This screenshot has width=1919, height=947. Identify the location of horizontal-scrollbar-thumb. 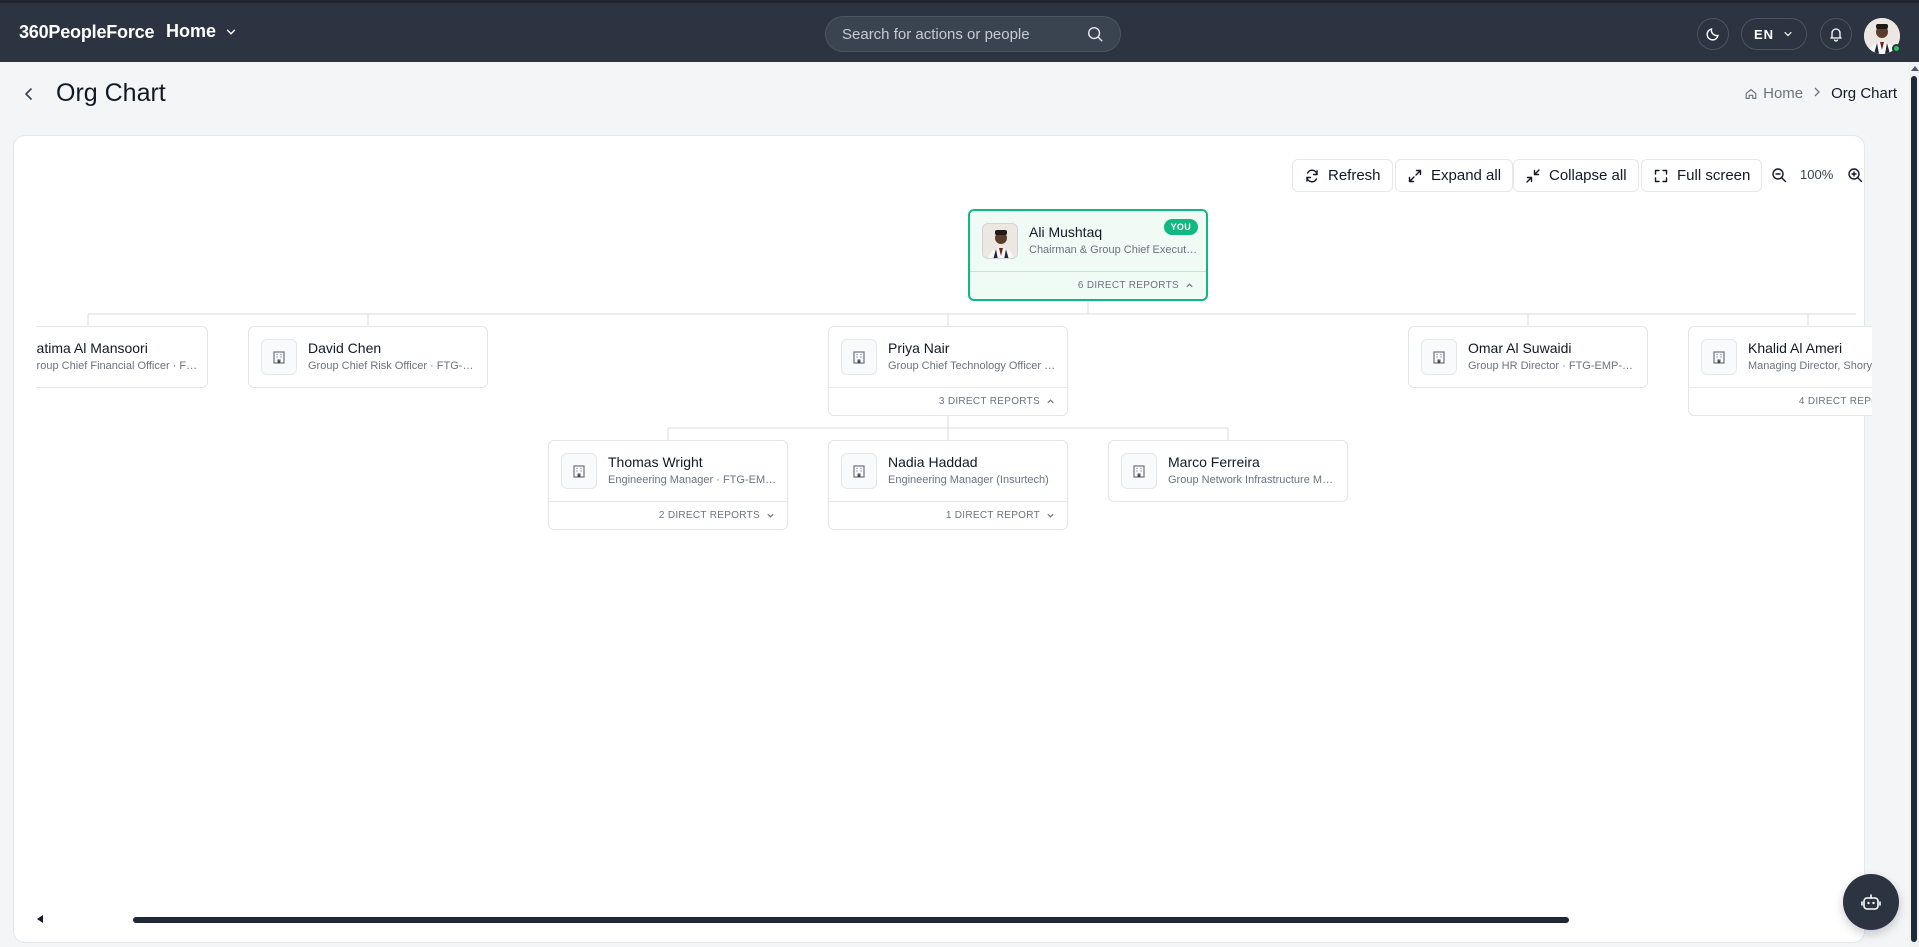
(851, 920).